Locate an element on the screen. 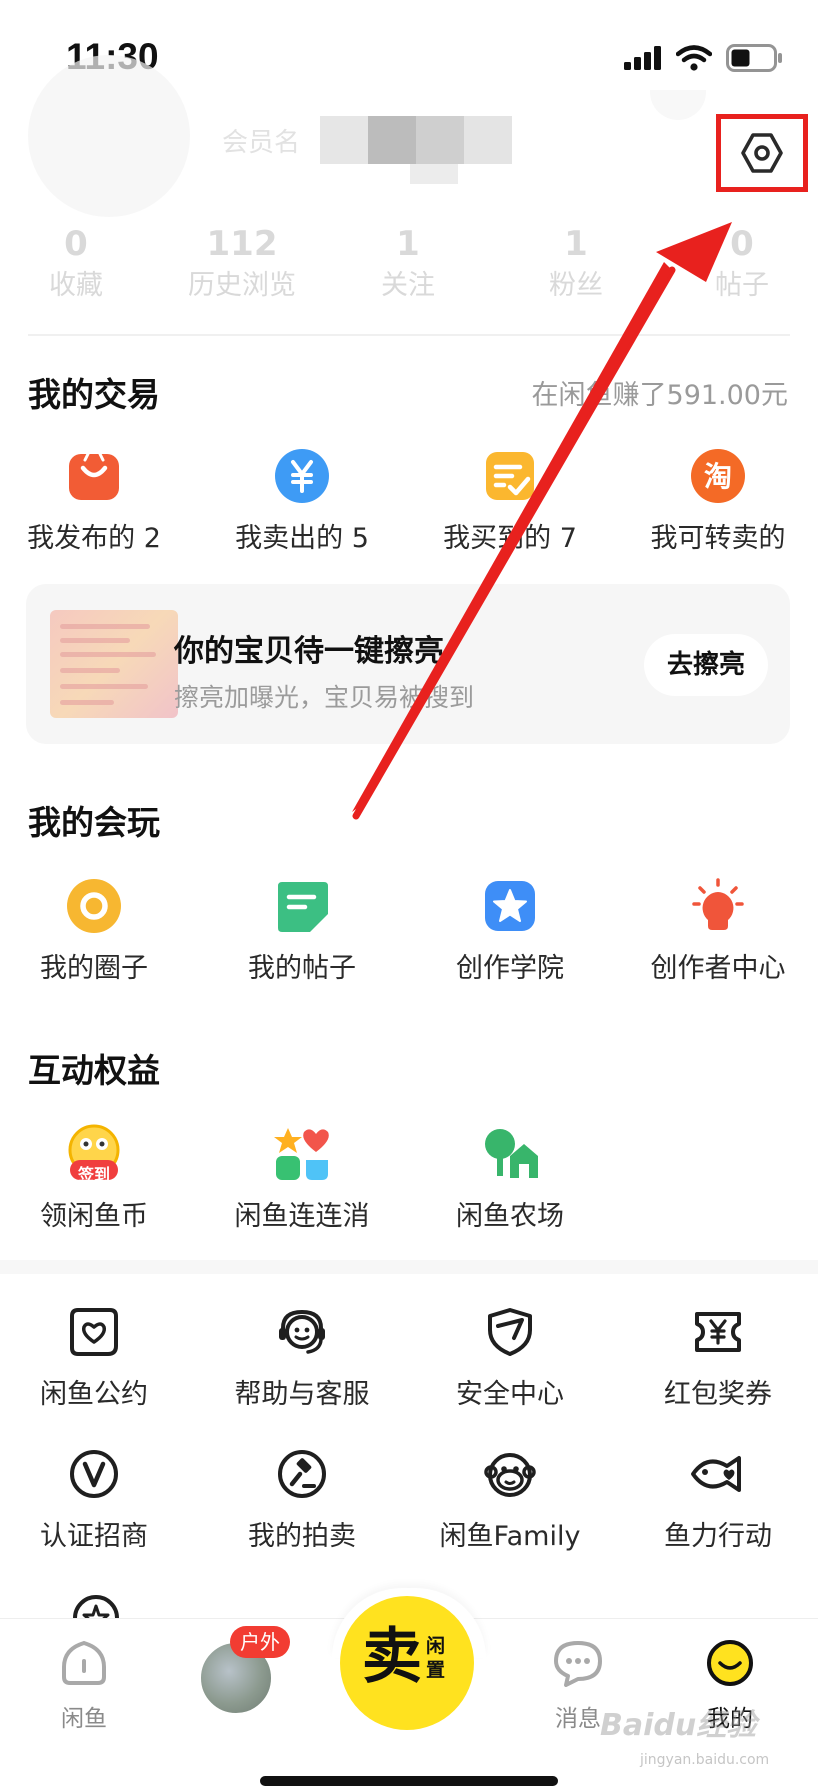 The image size is (818, 1792). trade-item-sold: 我卖出的 5 is located at coordinates (302, 500).